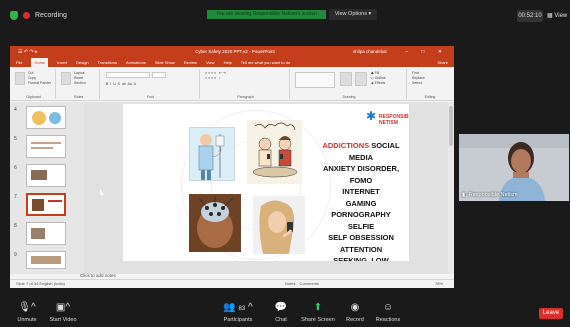  Describe the element at coordinates (361, 258) in the screenshot. I see `slide-text-line: SEEKING, LOW` at that location.